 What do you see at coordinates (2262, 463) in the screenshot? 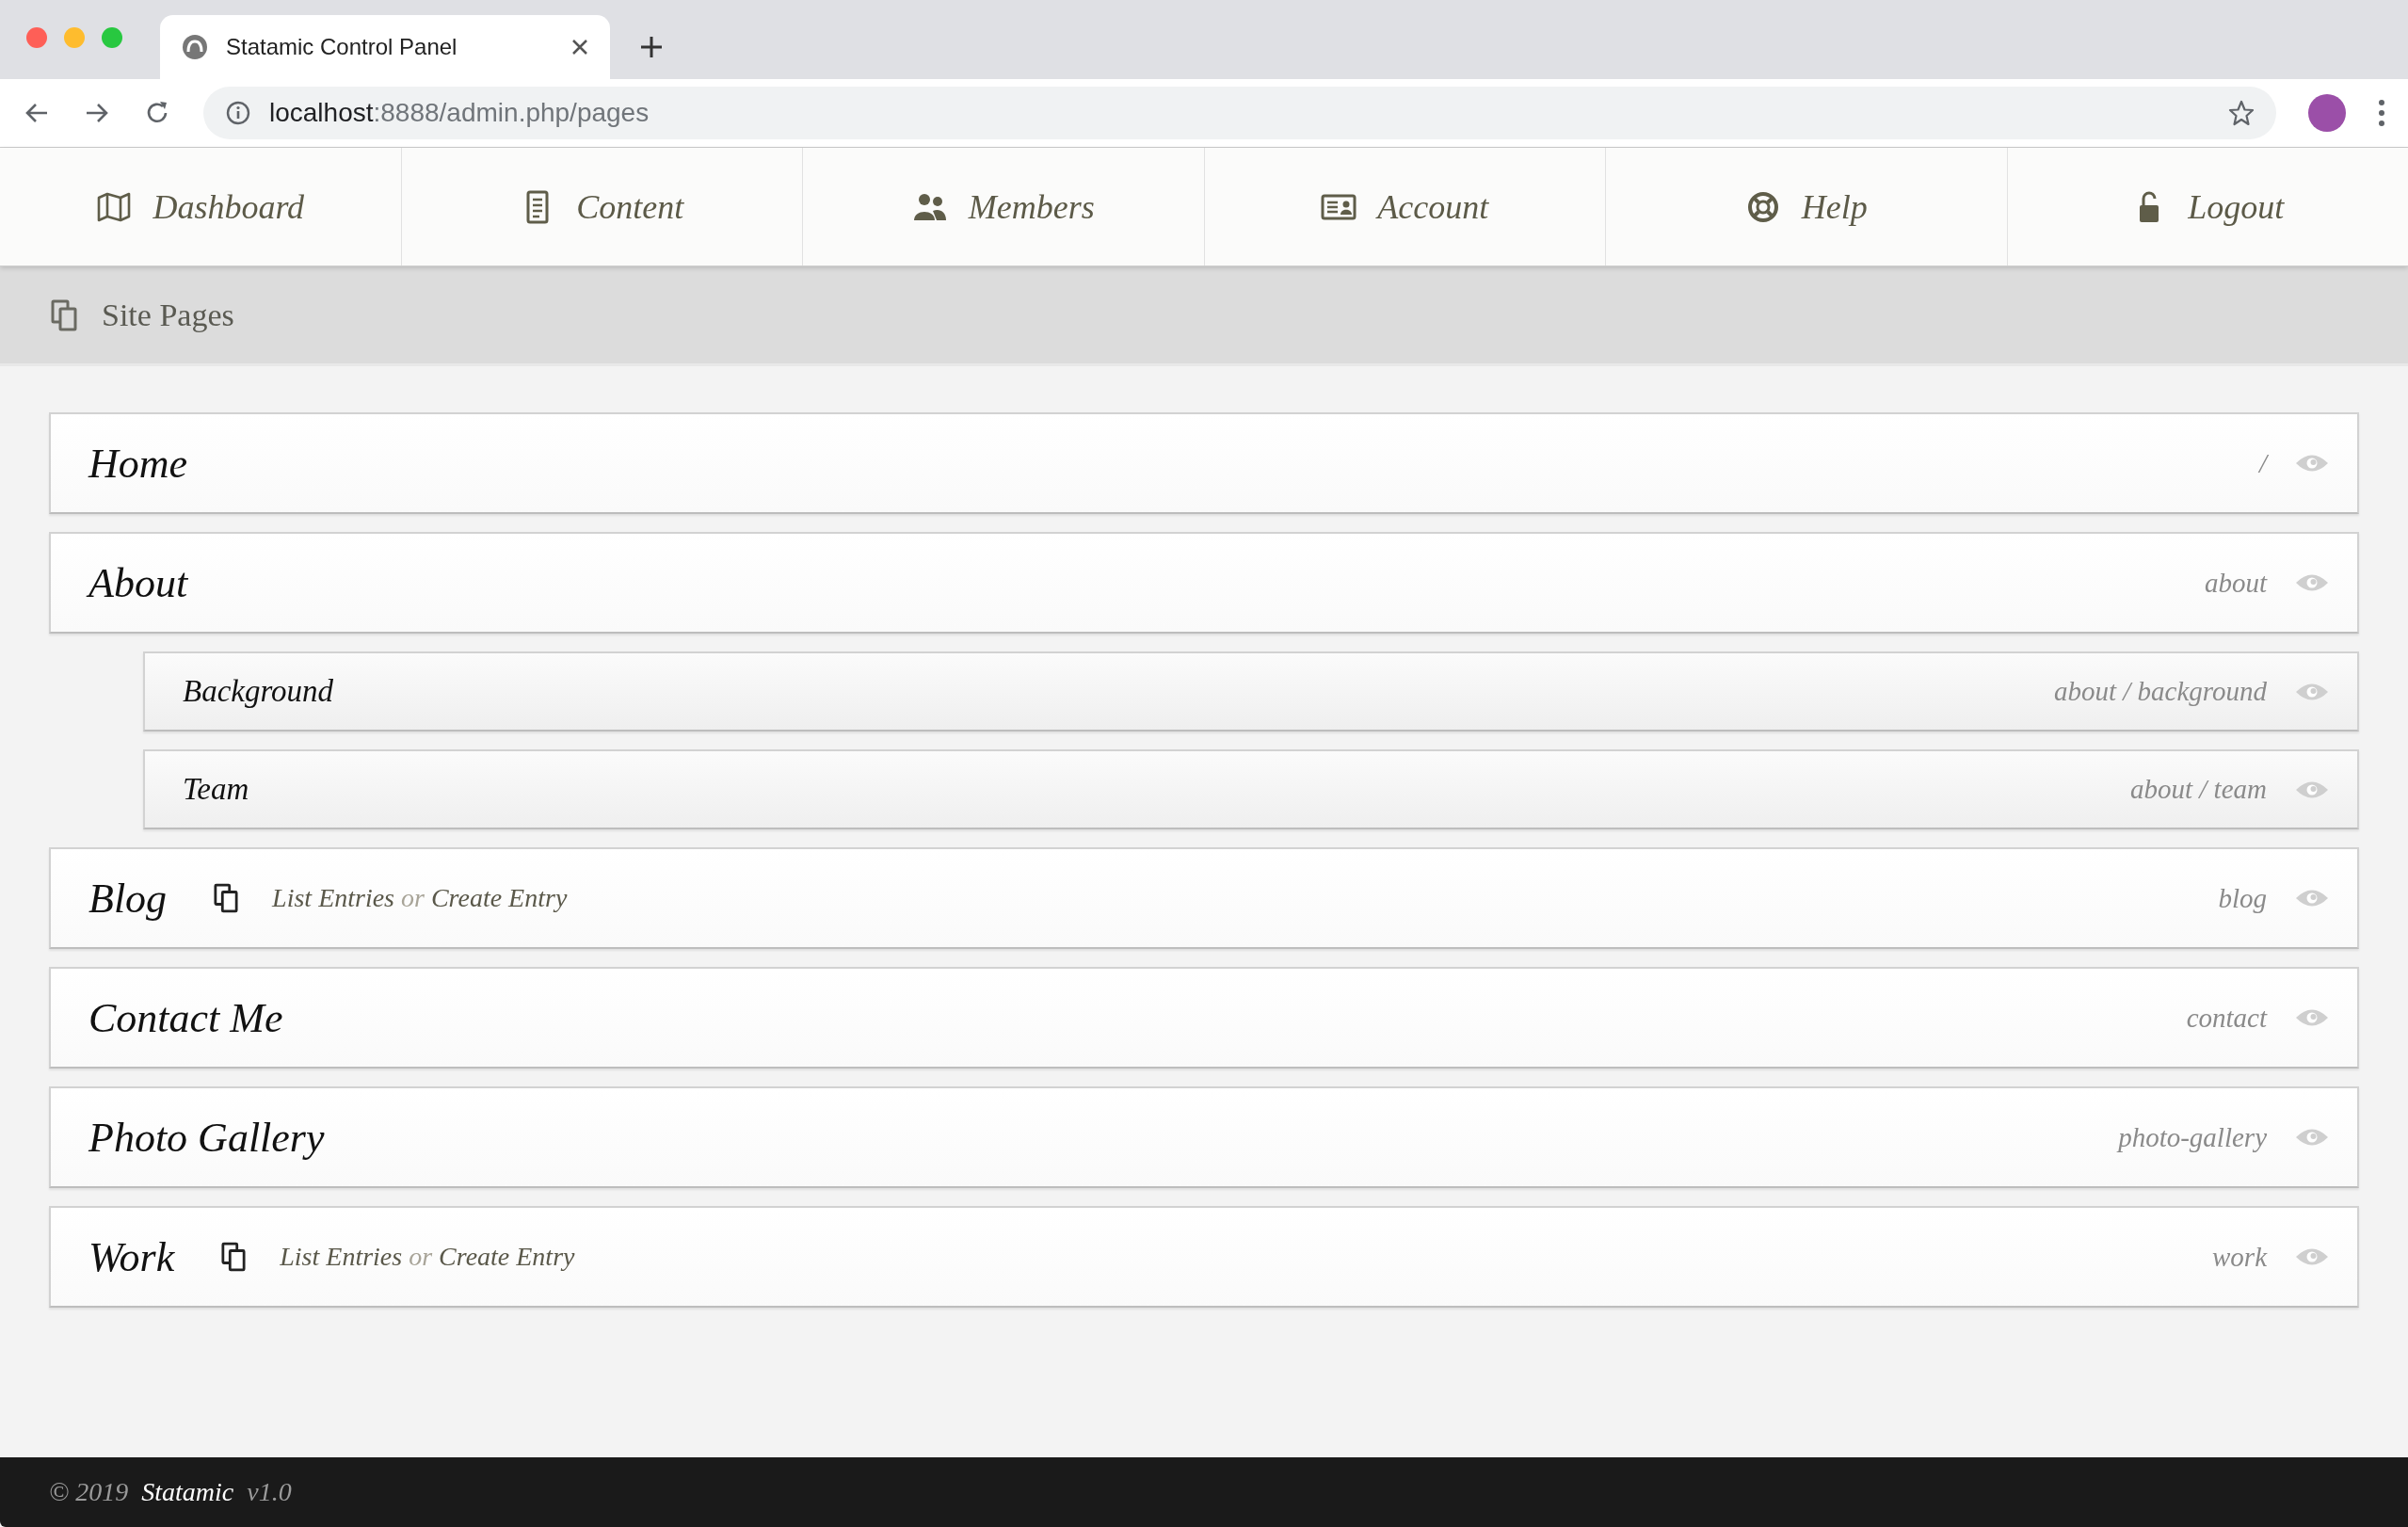
I see `page-slug: /` at bounding box center [2262, 463].